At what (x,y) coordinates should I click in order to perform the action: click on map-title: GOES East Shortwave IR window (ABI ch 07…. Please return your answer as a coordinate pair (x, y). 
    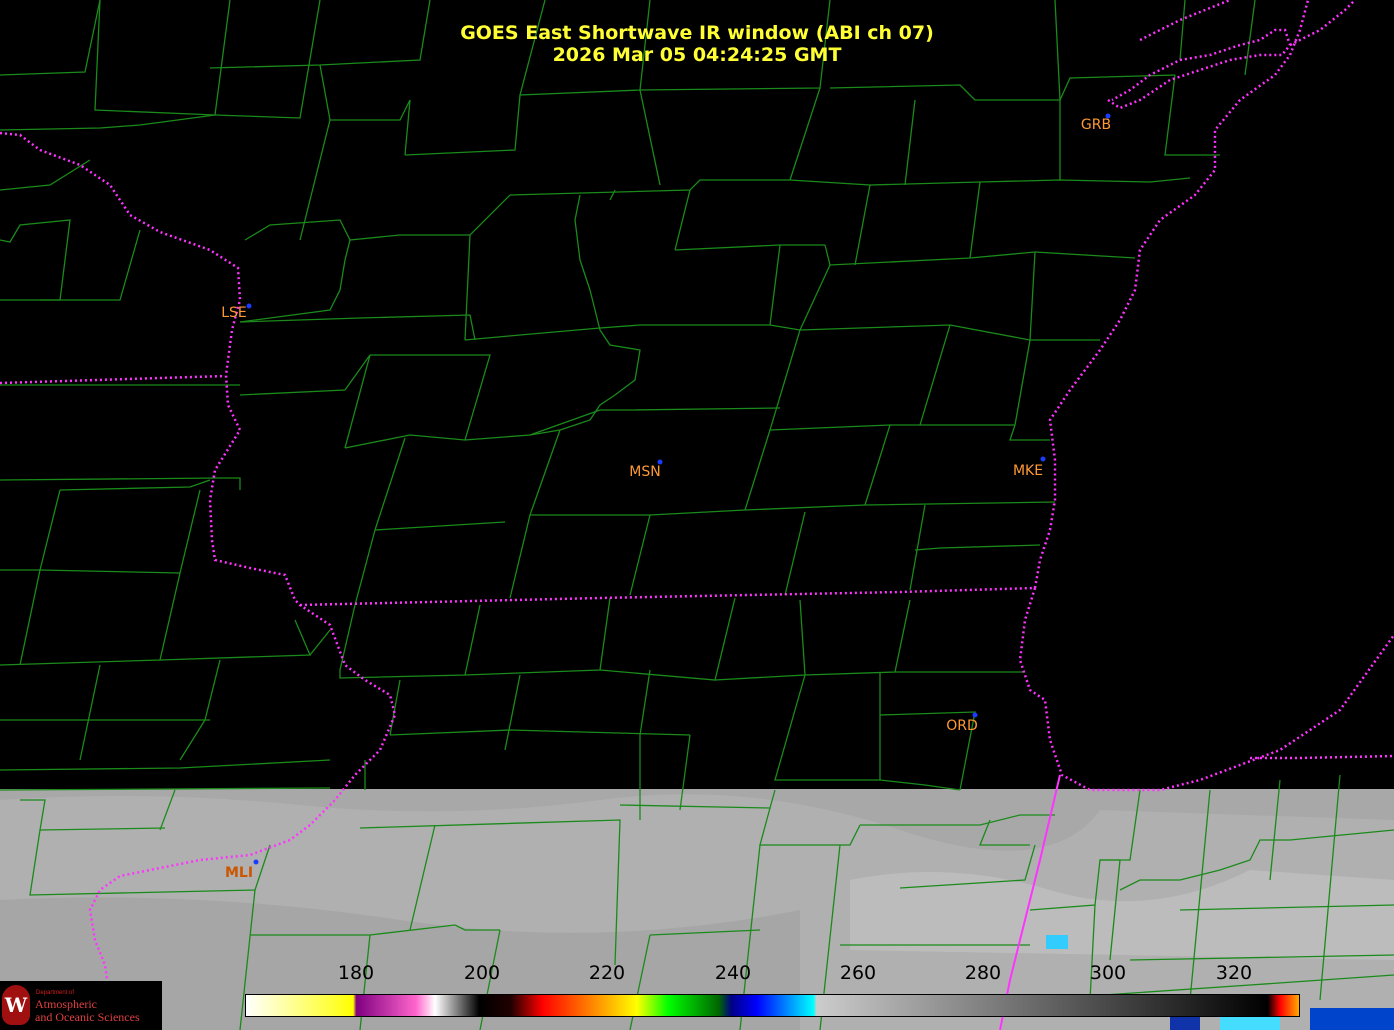
    Looking at the image, I should click on (697, 33).